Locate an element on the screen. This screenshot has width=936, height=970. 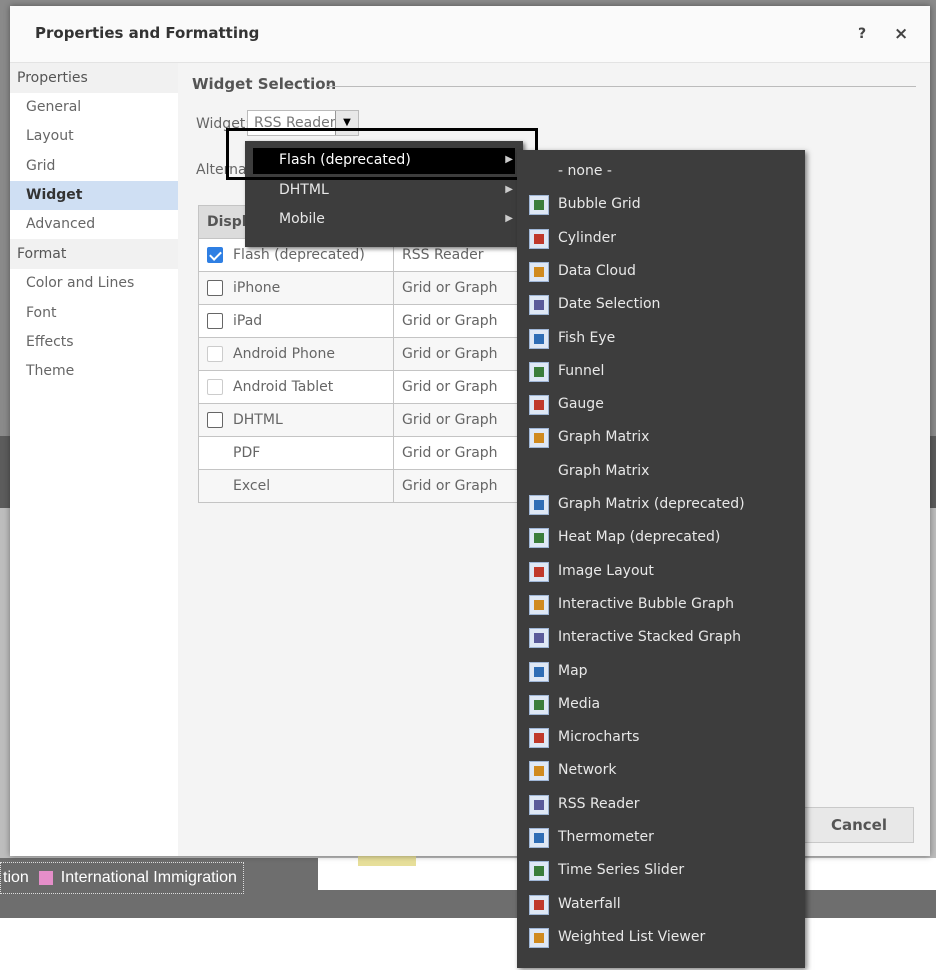
widget-menu-item: Interactive Stacked Graph is located at coordinates (664, 638).